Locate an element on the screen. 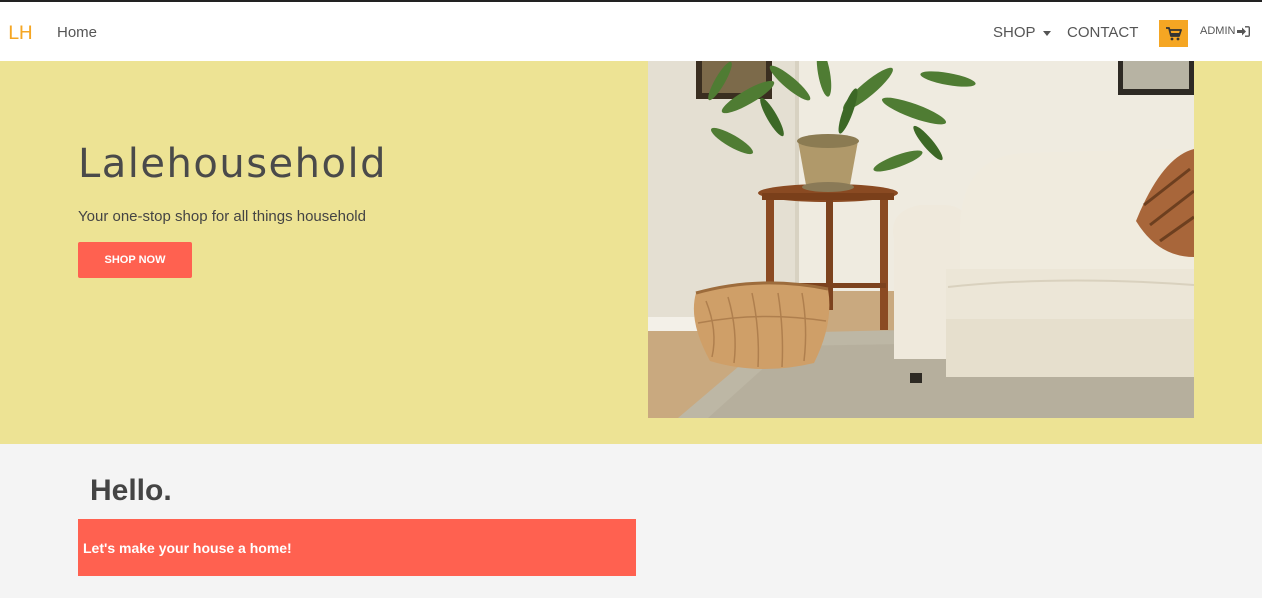  cart-icon is located at coordinates (1173, 33).